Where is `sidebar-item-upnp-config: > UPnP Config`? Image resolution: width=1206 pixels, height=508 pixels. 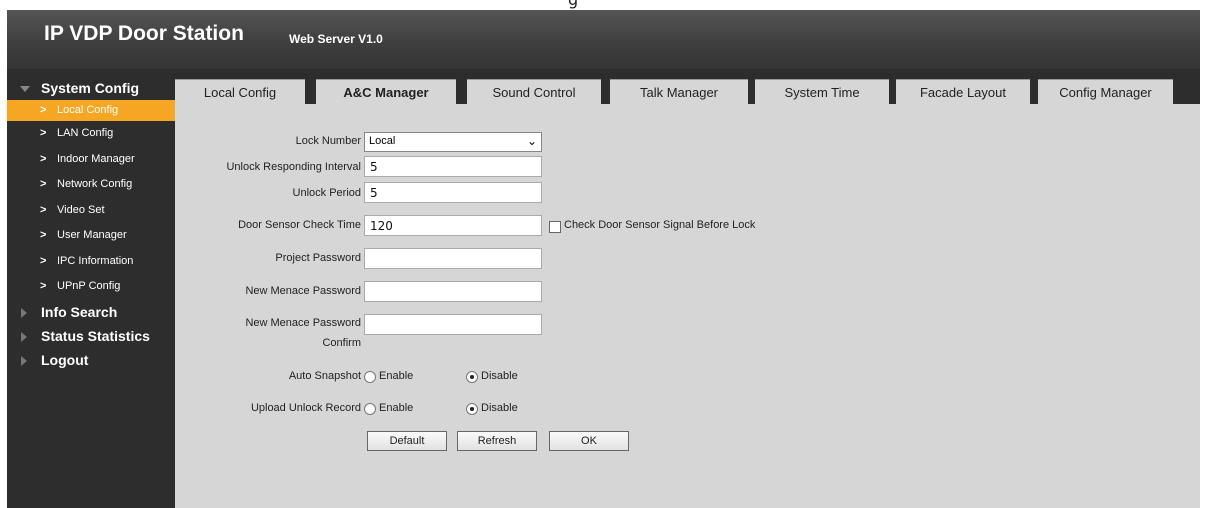
sidebar-item-upnp-config: > UPnP Config is located at coordinates (91, 287).